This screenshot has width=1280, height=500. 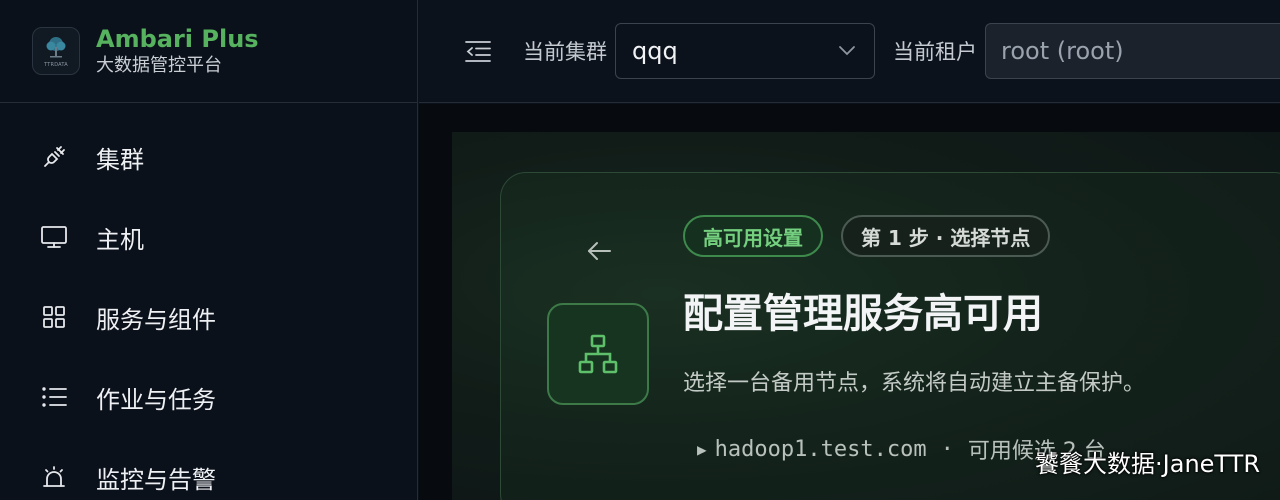 What do you see at coordinates (946, 236) in the screenshot?
I see `step-chip: 第 1 步 · 选择节点` at bounding box center [946, 236].